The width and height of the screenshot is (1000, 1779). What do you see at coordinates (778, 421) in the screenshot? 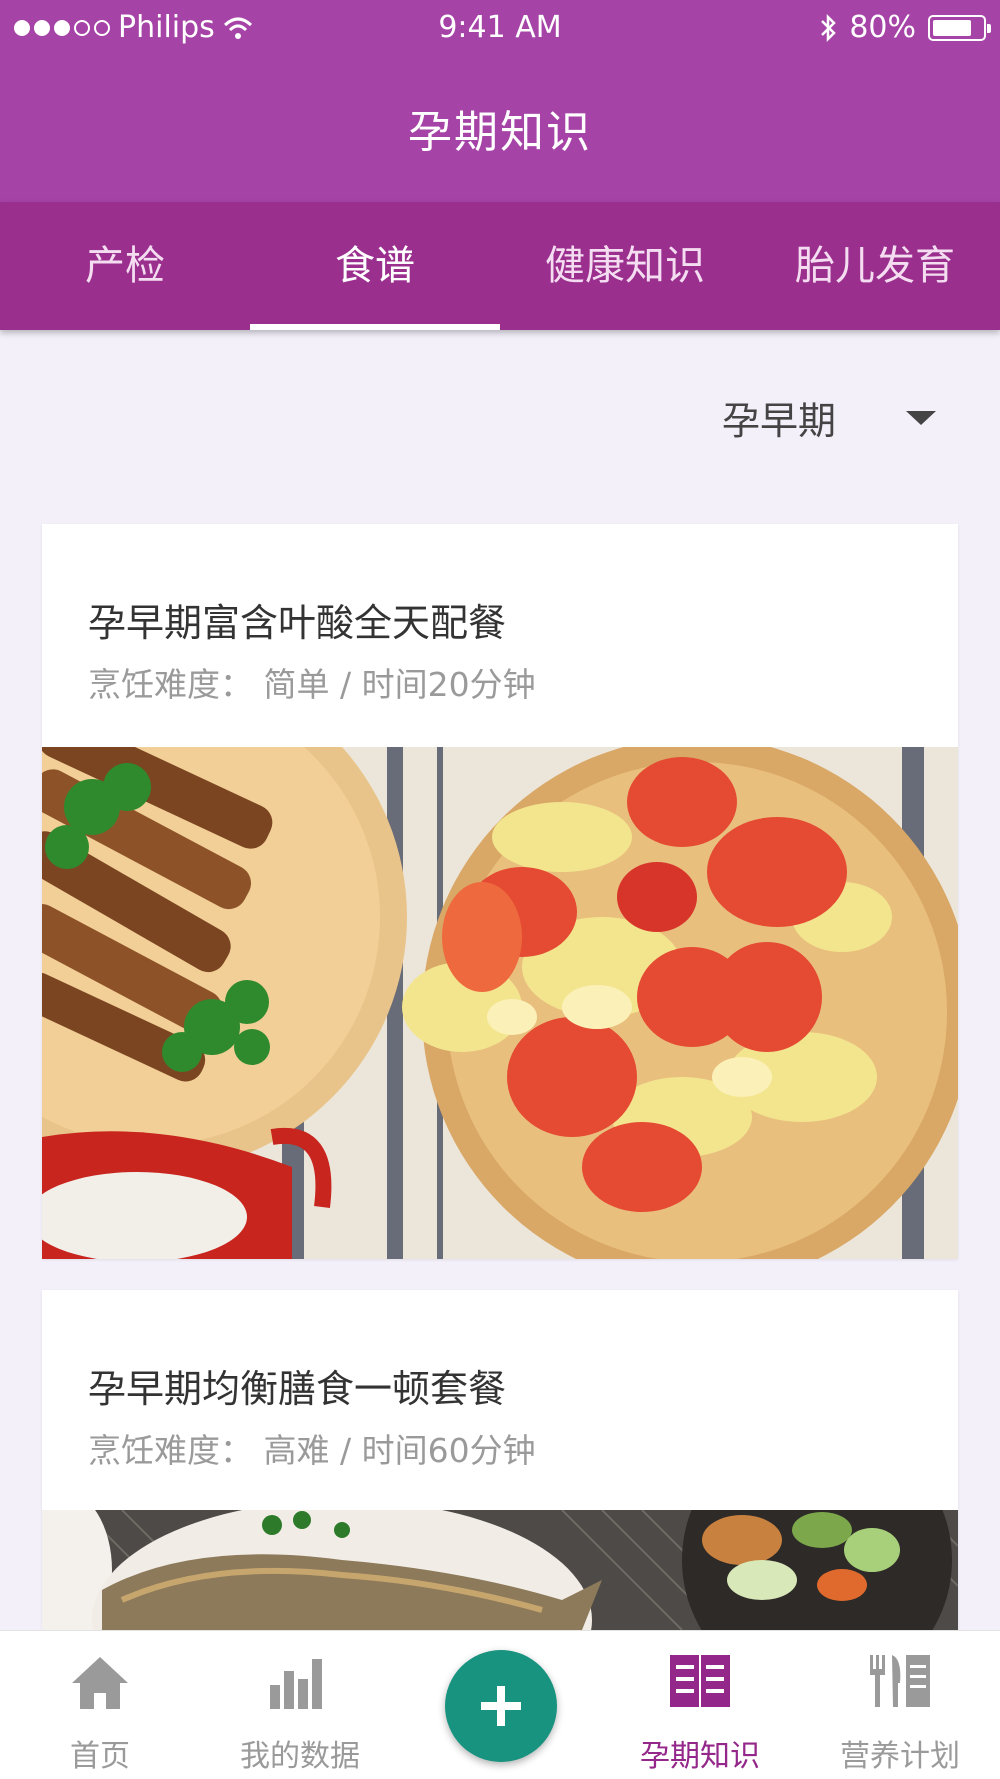
I see `stage-dropdown-value: 孕早期` at bounding box center [778, 421].